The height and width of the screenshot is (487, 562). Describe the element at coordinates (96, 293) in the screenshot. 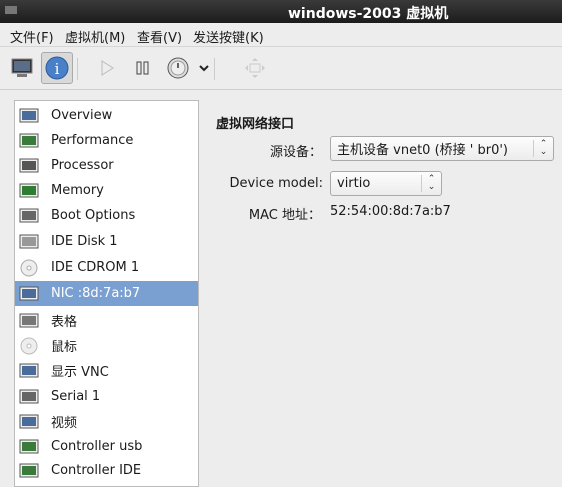

I see `sidebar-item-label: NIC :8d:7a:b7` at that location.